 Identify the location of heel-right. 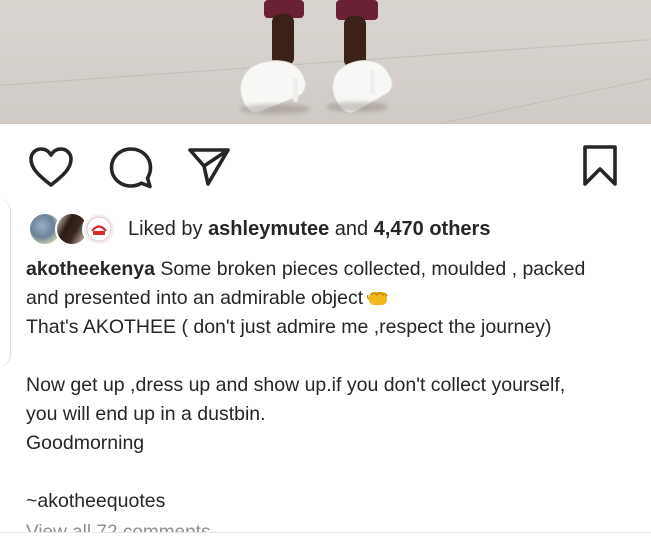
(372, 82).